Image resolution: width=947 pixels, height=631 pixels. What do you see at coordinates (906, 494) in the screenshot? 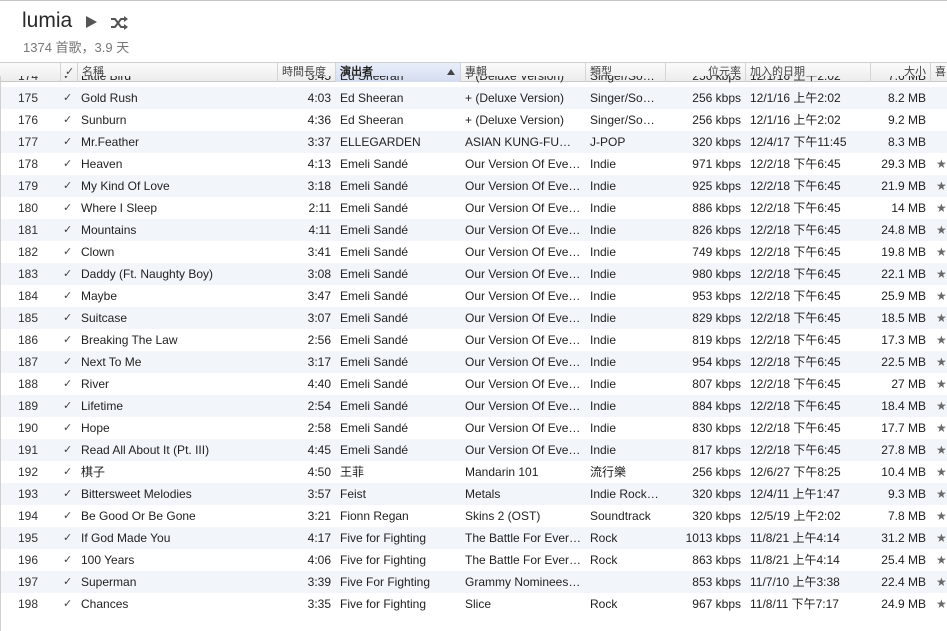
I see `song-size: 9.3 MB` at bounding box center [906, 494].